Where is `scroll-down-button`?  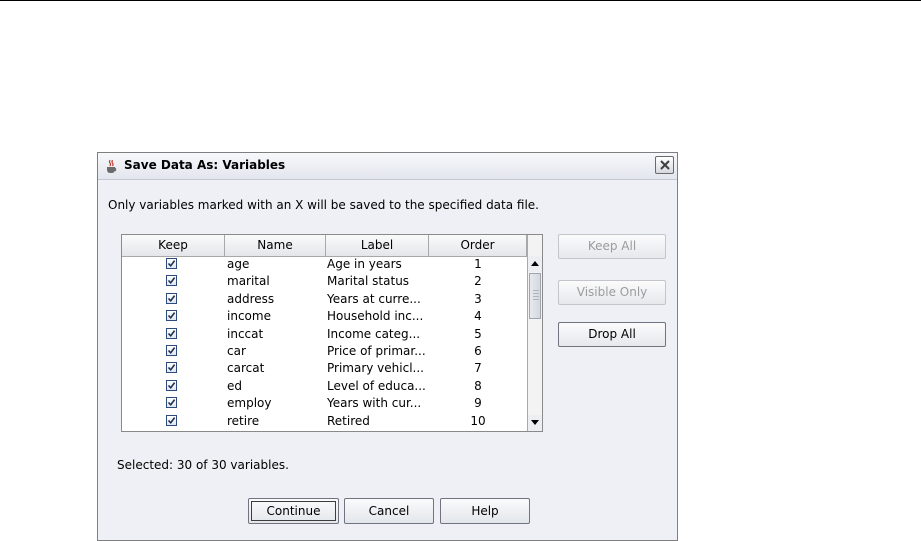 scroll-down-button is located at coordinates (535, 423).